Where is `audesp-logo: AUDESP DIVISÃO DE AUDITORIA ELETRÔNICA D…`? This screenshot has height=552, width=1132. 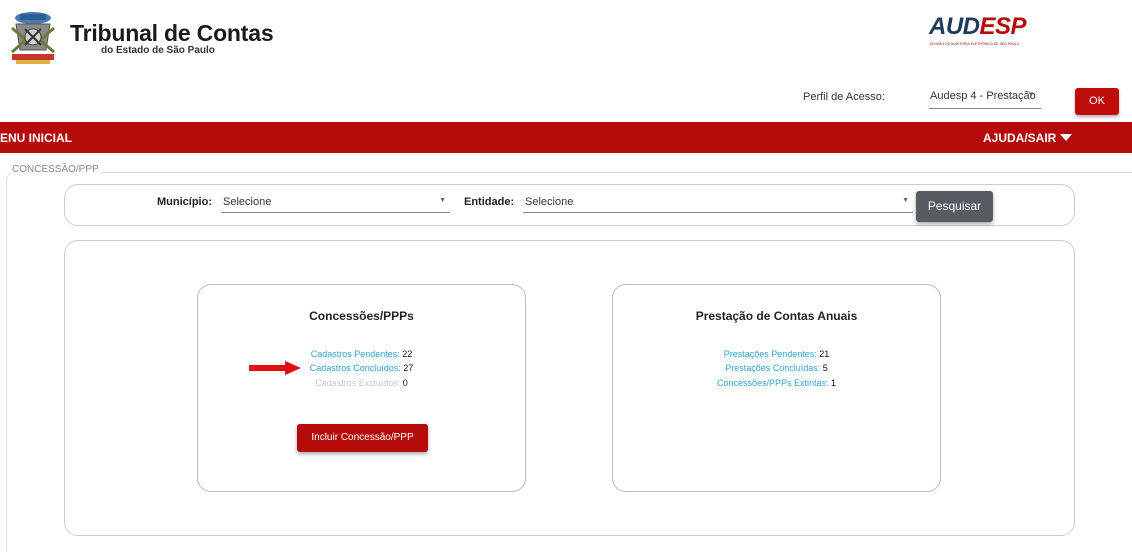 audesp-logo: AUDESP DIVISÃO DE AUDITORIA ELETRÔNICA D… is located at coordinates (984, 33).